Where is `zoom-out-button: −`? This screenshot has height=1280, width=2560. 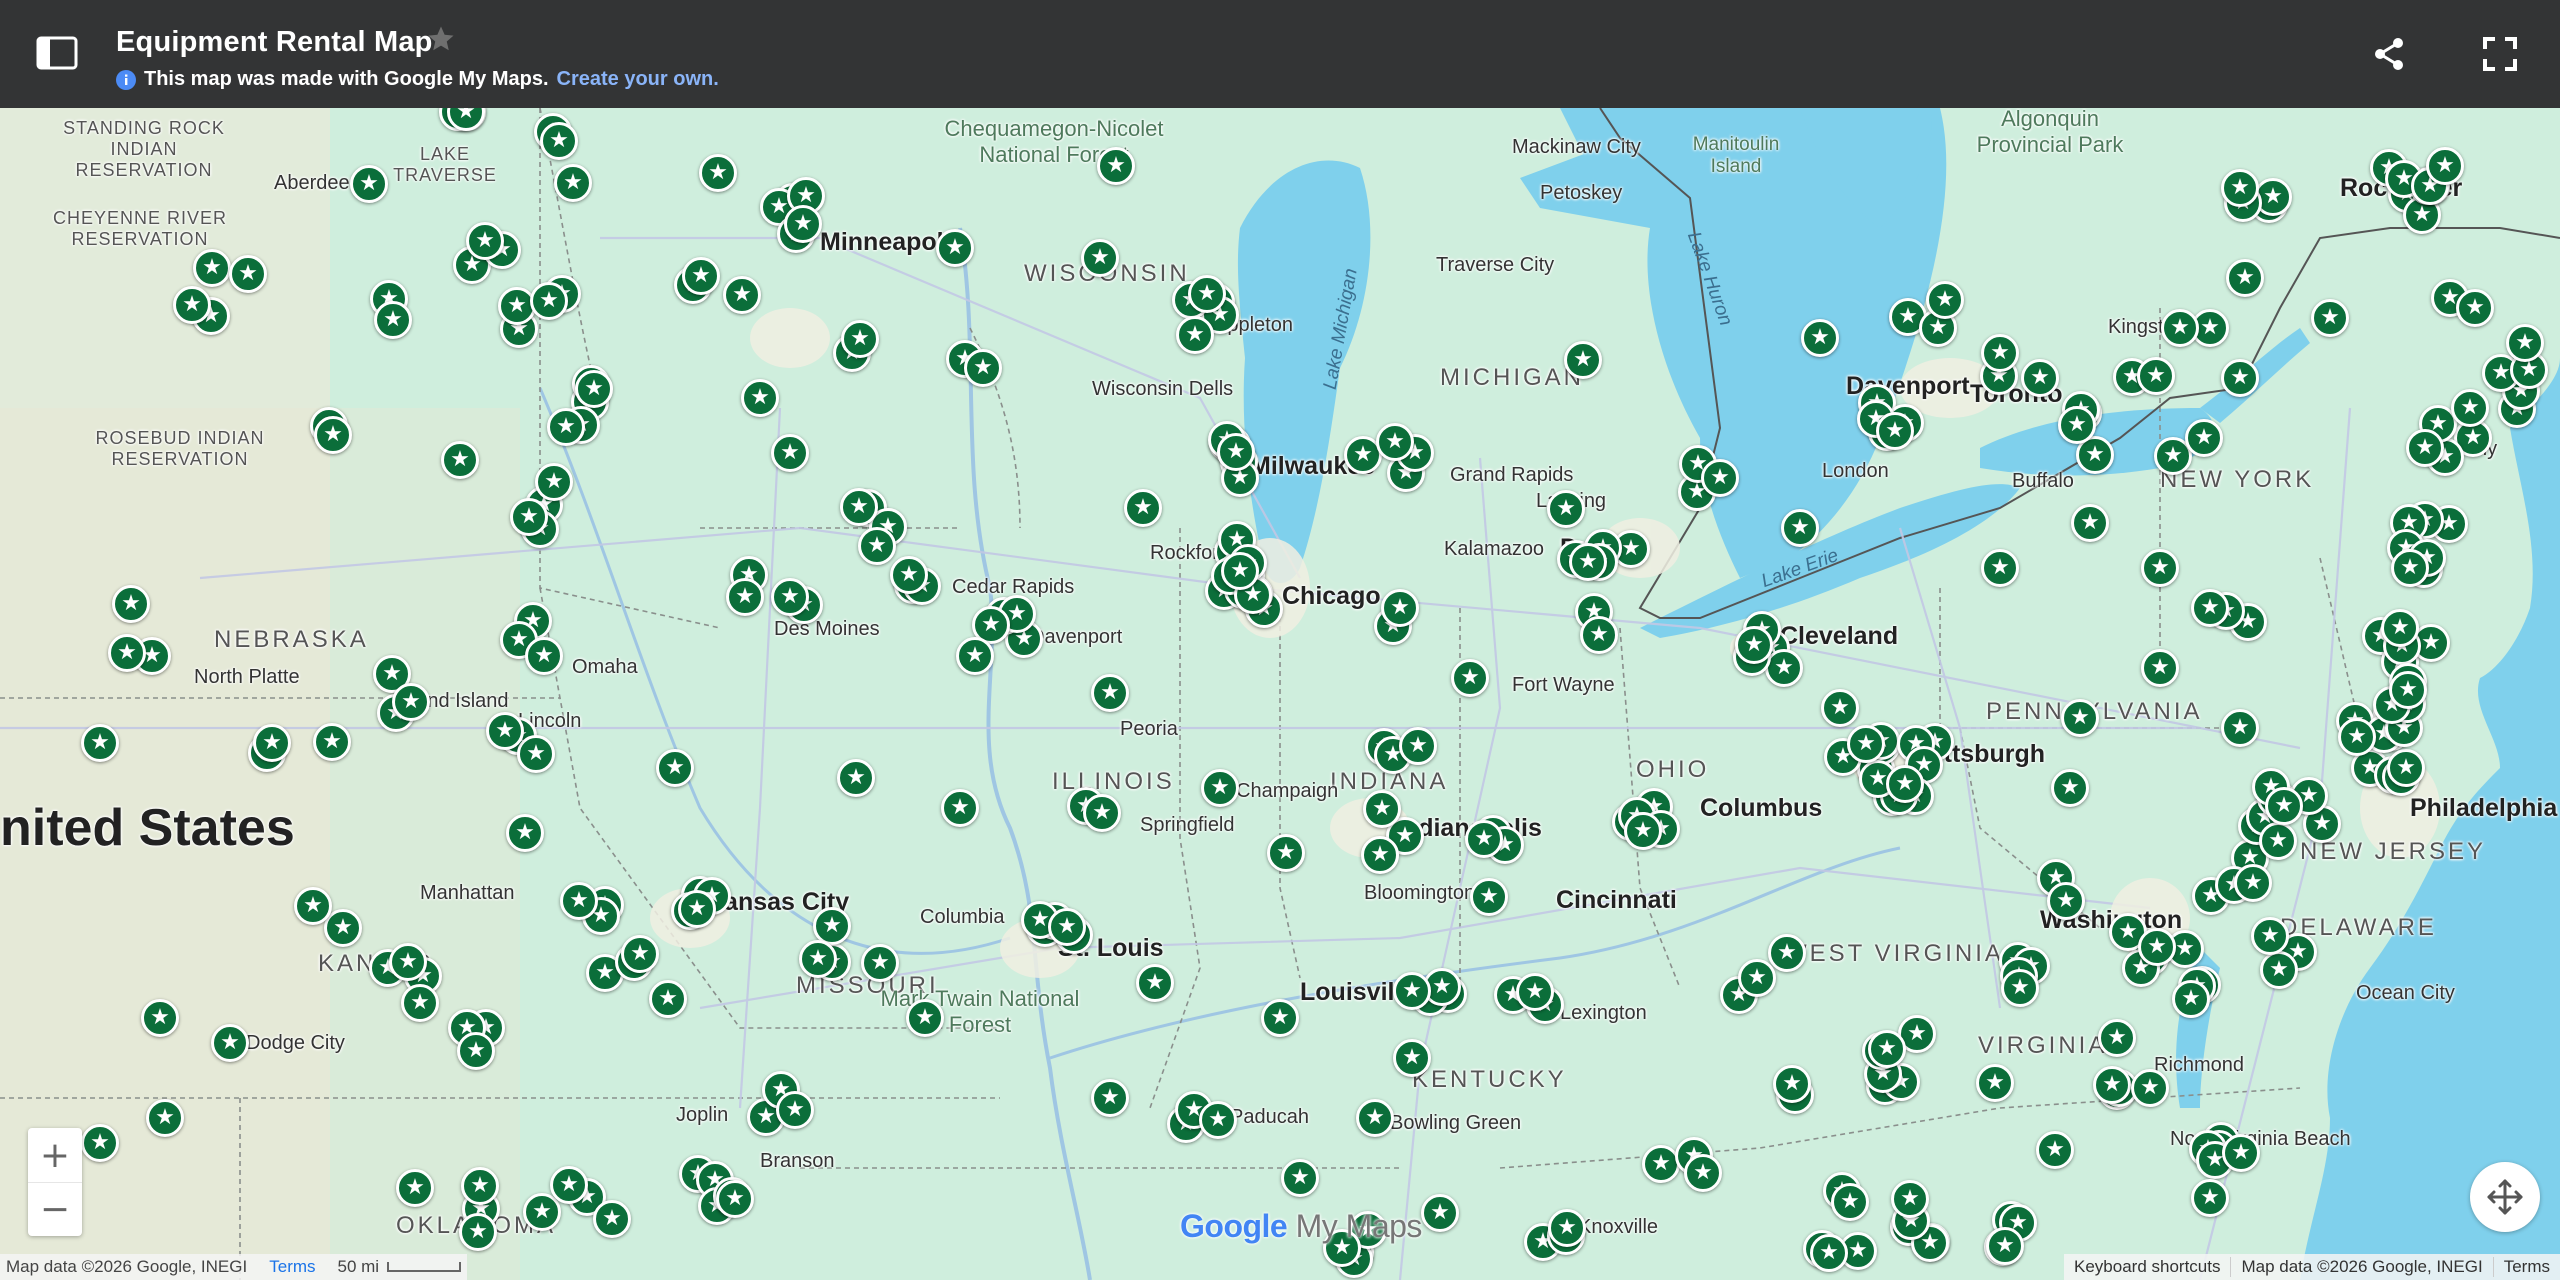 zoom-out-button: − is located at coordinates (55, 1209).